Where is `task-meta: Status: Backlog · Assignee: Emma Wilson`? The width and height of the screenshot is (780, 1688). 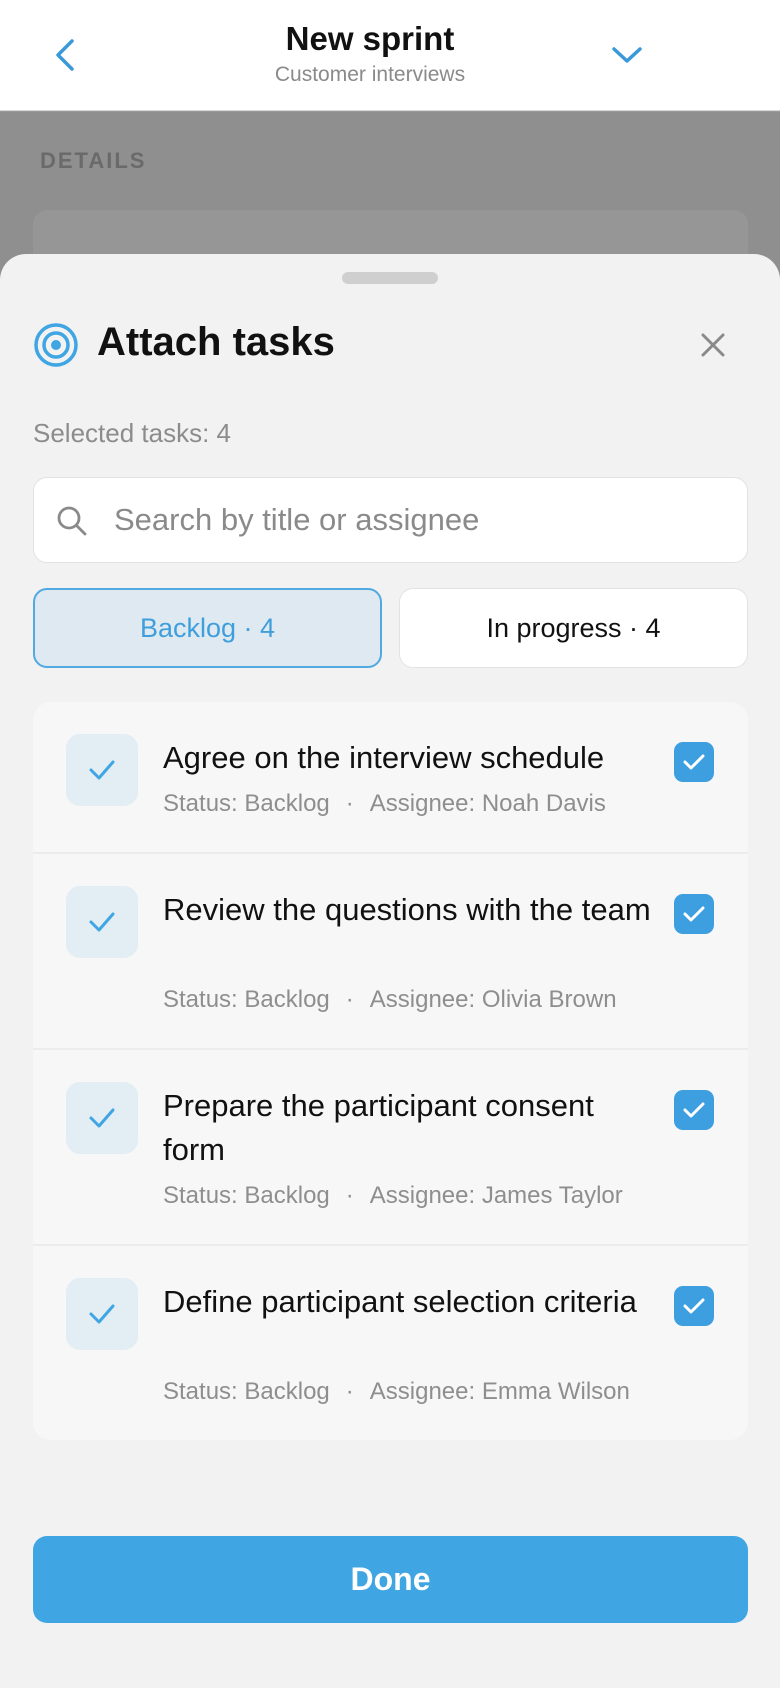 task-meta: Status: Backlog · Assignee: Emma Wilson is located at coordinates (396, 1392).